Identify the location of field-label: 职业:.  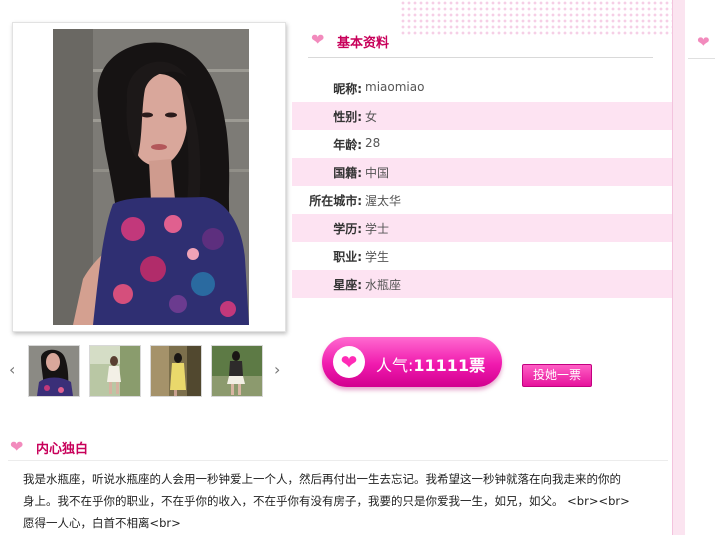
(347, 257).